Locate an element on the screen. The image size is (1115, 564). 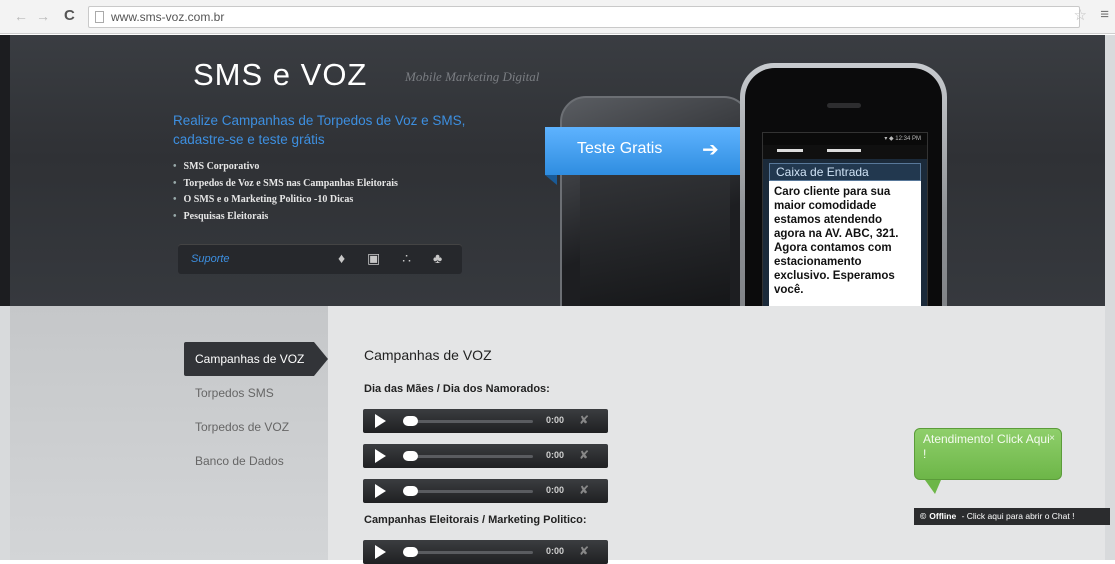
nav-item-banco-dados: Banco de Dados is located at coordinates (249, 461).